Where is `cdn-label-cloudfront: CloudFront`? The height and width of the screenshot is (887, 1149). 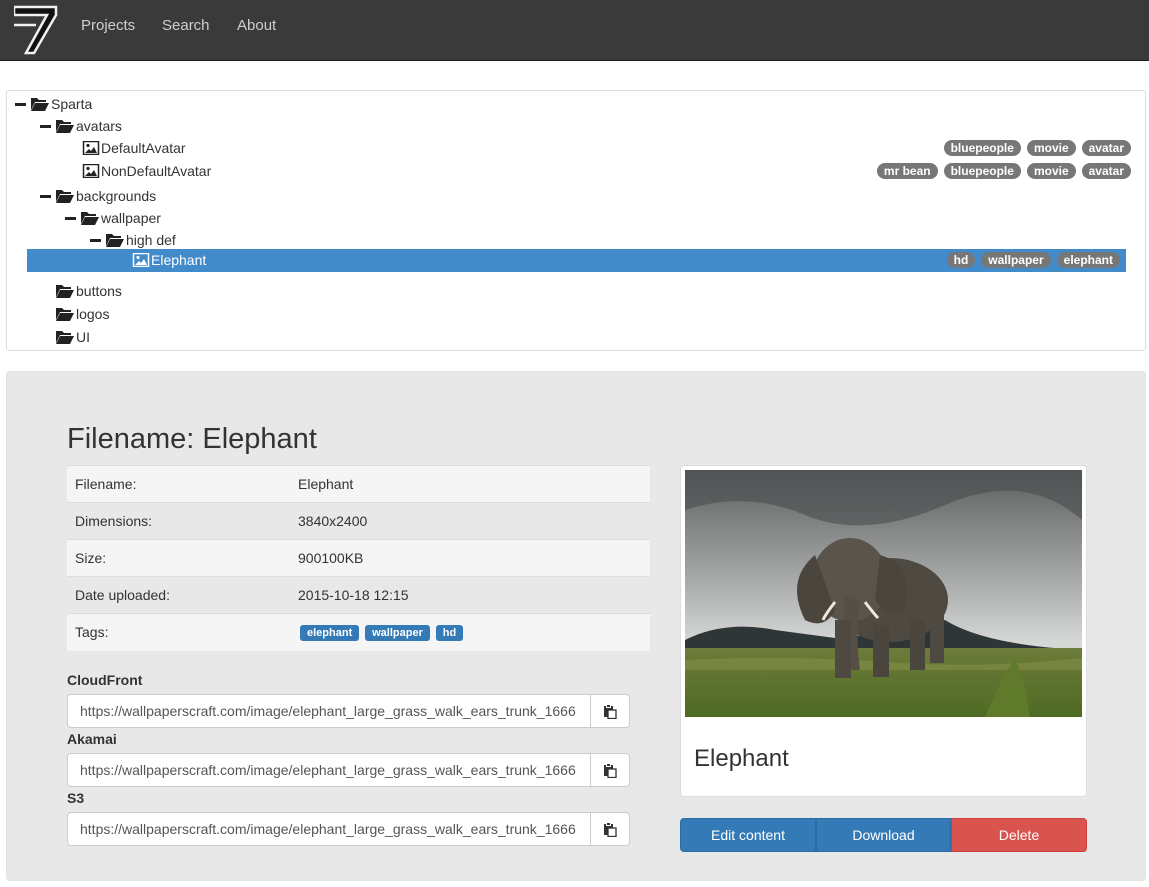
cdn-label-cloudfront: CloudFront is located at coordinates (105, 680).